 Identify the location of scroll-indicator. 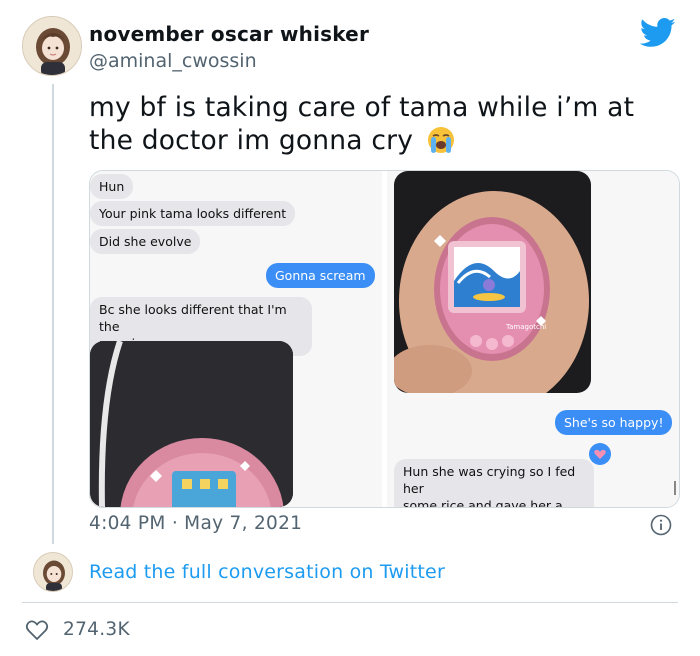
(675, 488).